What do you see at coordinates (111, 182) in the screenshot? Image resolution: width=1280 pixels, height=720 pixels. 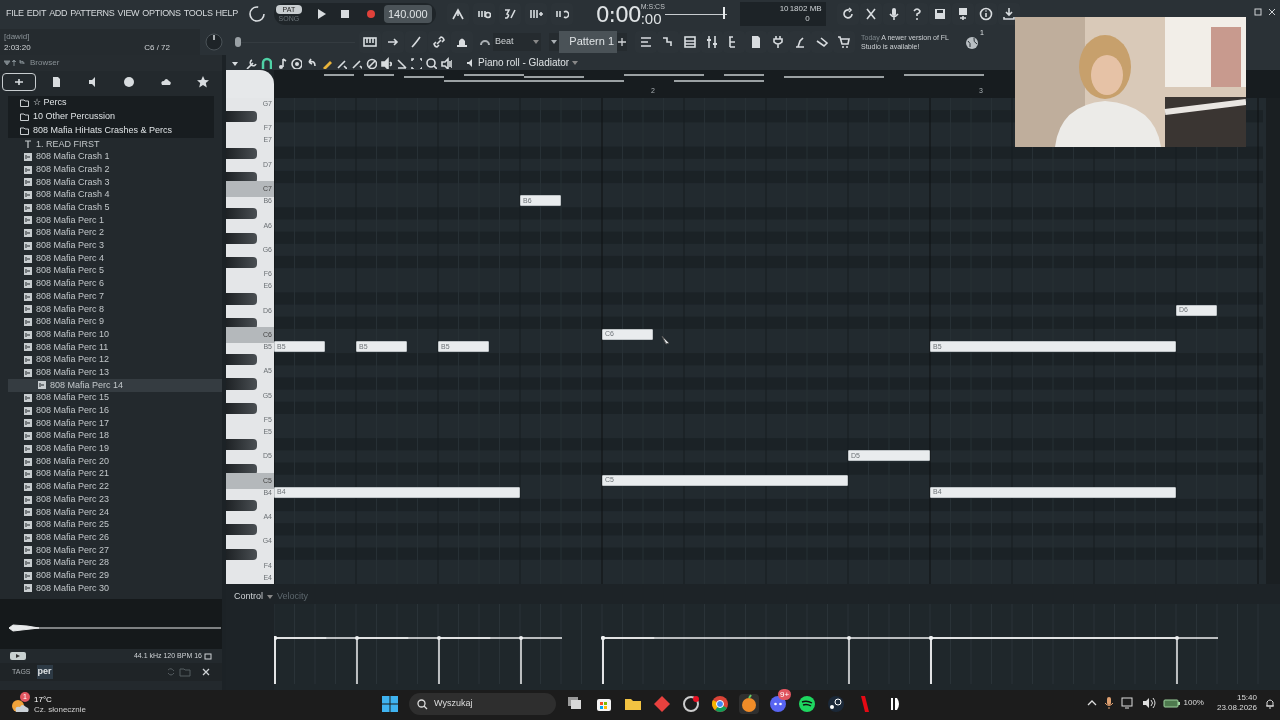 I see `browser-file: 808 Mafia Crash 3` at bounding box center [111, 182].